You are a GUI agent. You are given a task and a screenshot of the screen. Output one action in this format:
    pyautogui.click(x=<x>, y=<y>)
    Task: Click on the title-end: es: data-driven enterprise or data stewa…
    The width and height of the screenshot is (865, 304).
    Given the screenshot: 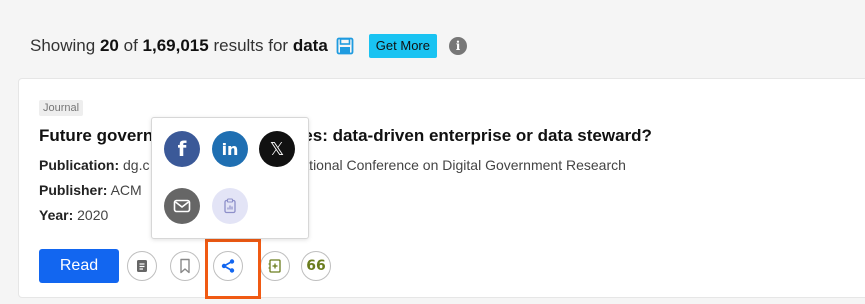 What is the action you would take?
    pyautogui.click(x=477, y=135)
    